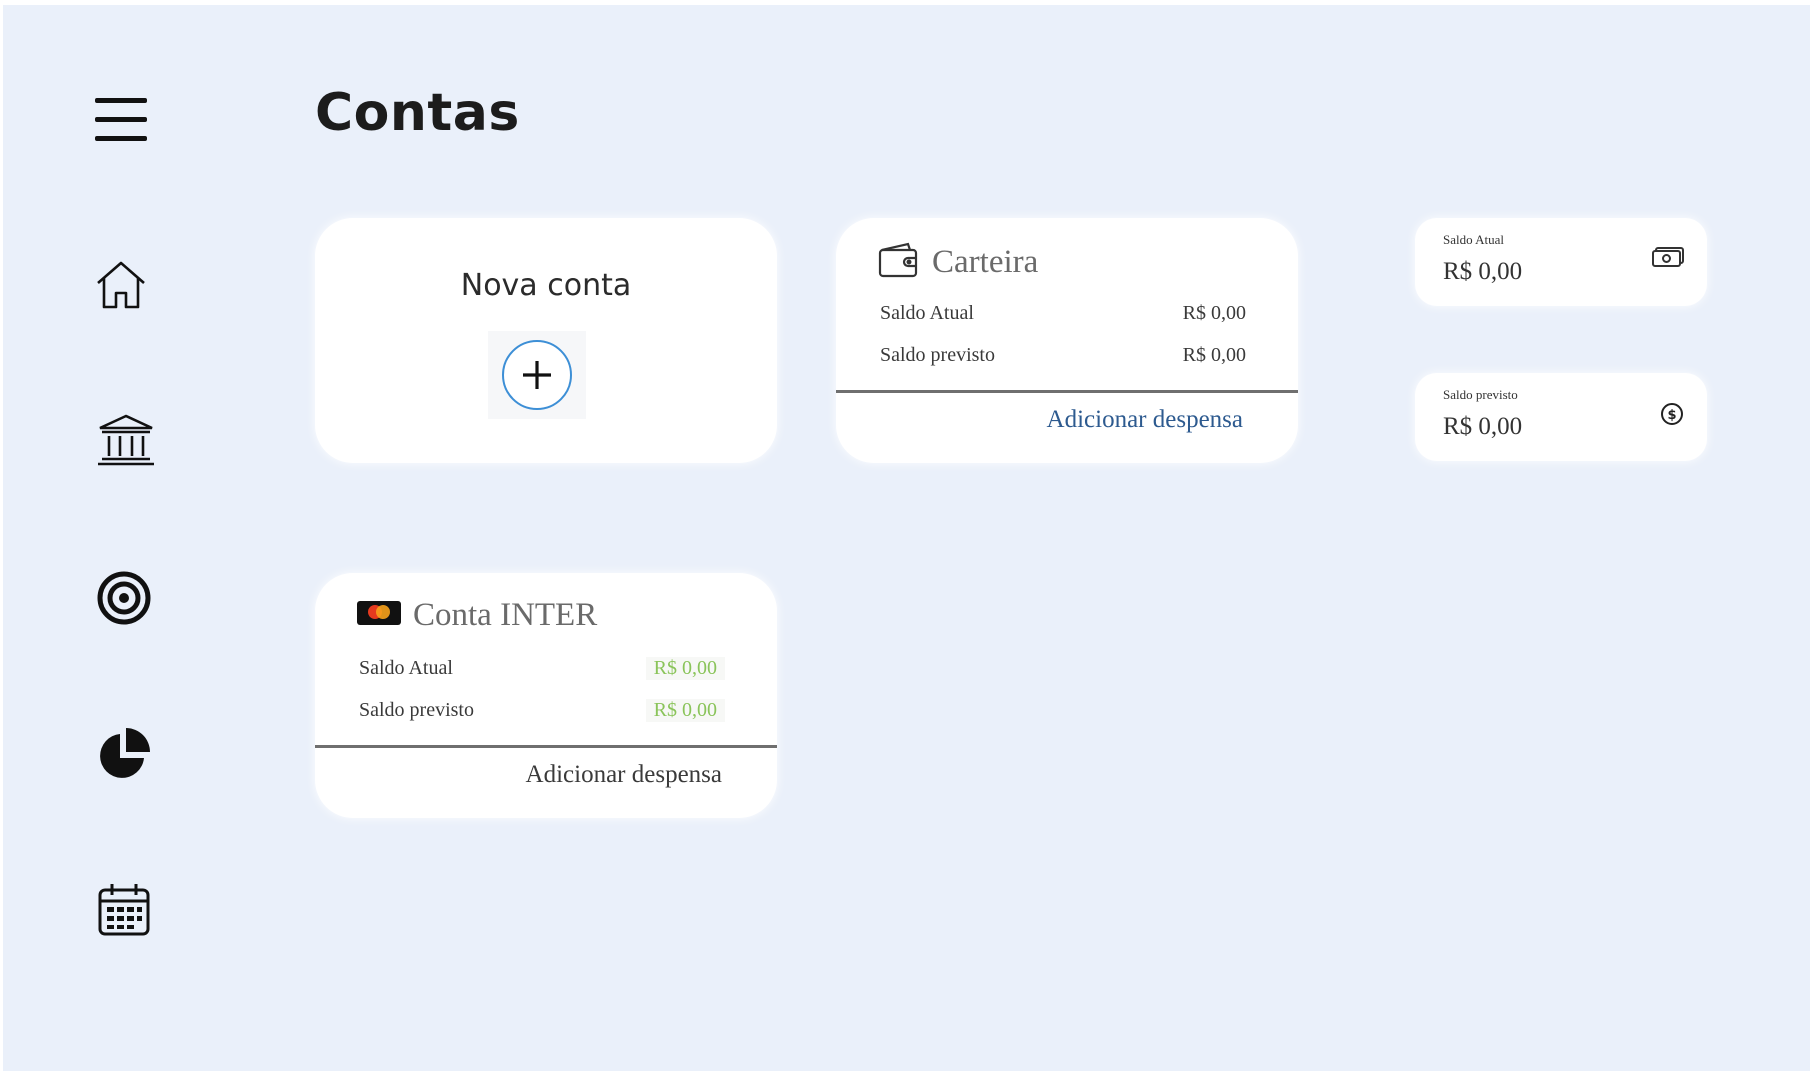 This screenshot has width=1810, height=1071. I want to click on new-account-label: Nova conta, so click(546, 285).